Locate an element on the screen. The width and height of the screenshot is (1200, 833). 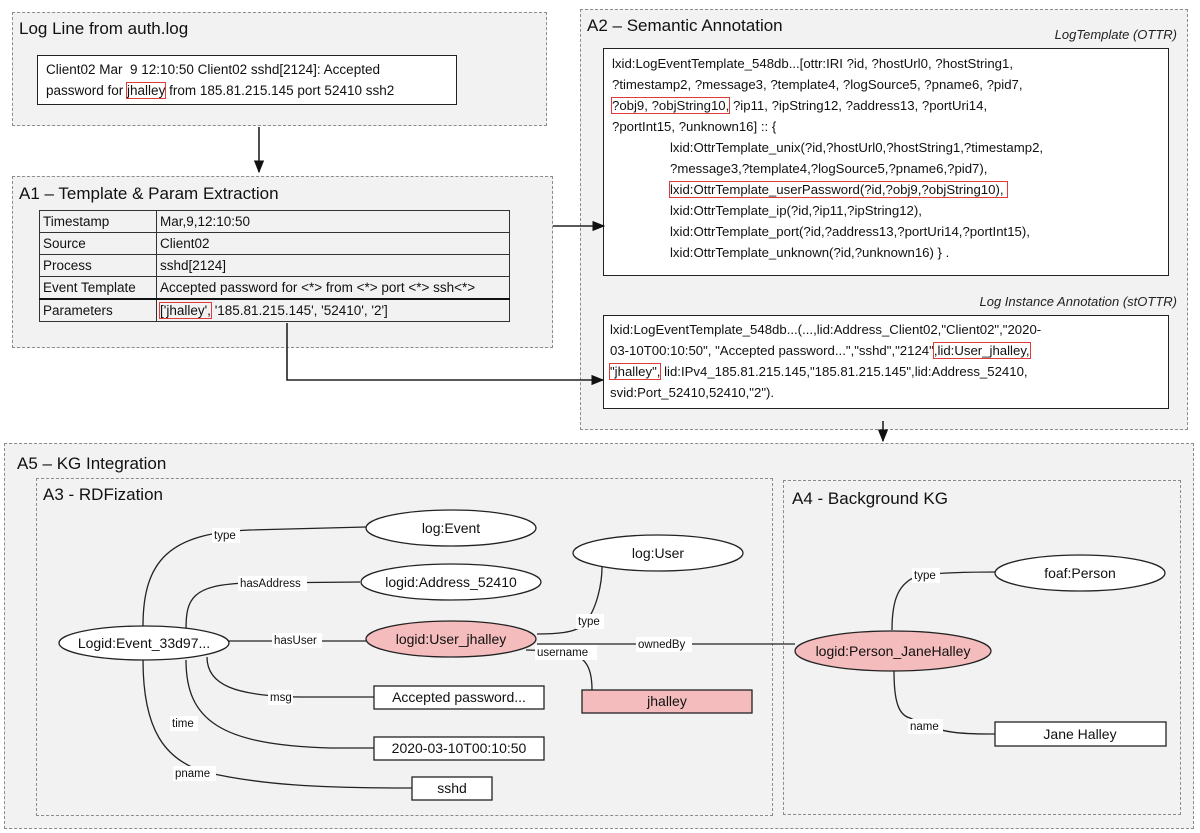
arrow-params-to-instance is located at coordinates (445, 354).